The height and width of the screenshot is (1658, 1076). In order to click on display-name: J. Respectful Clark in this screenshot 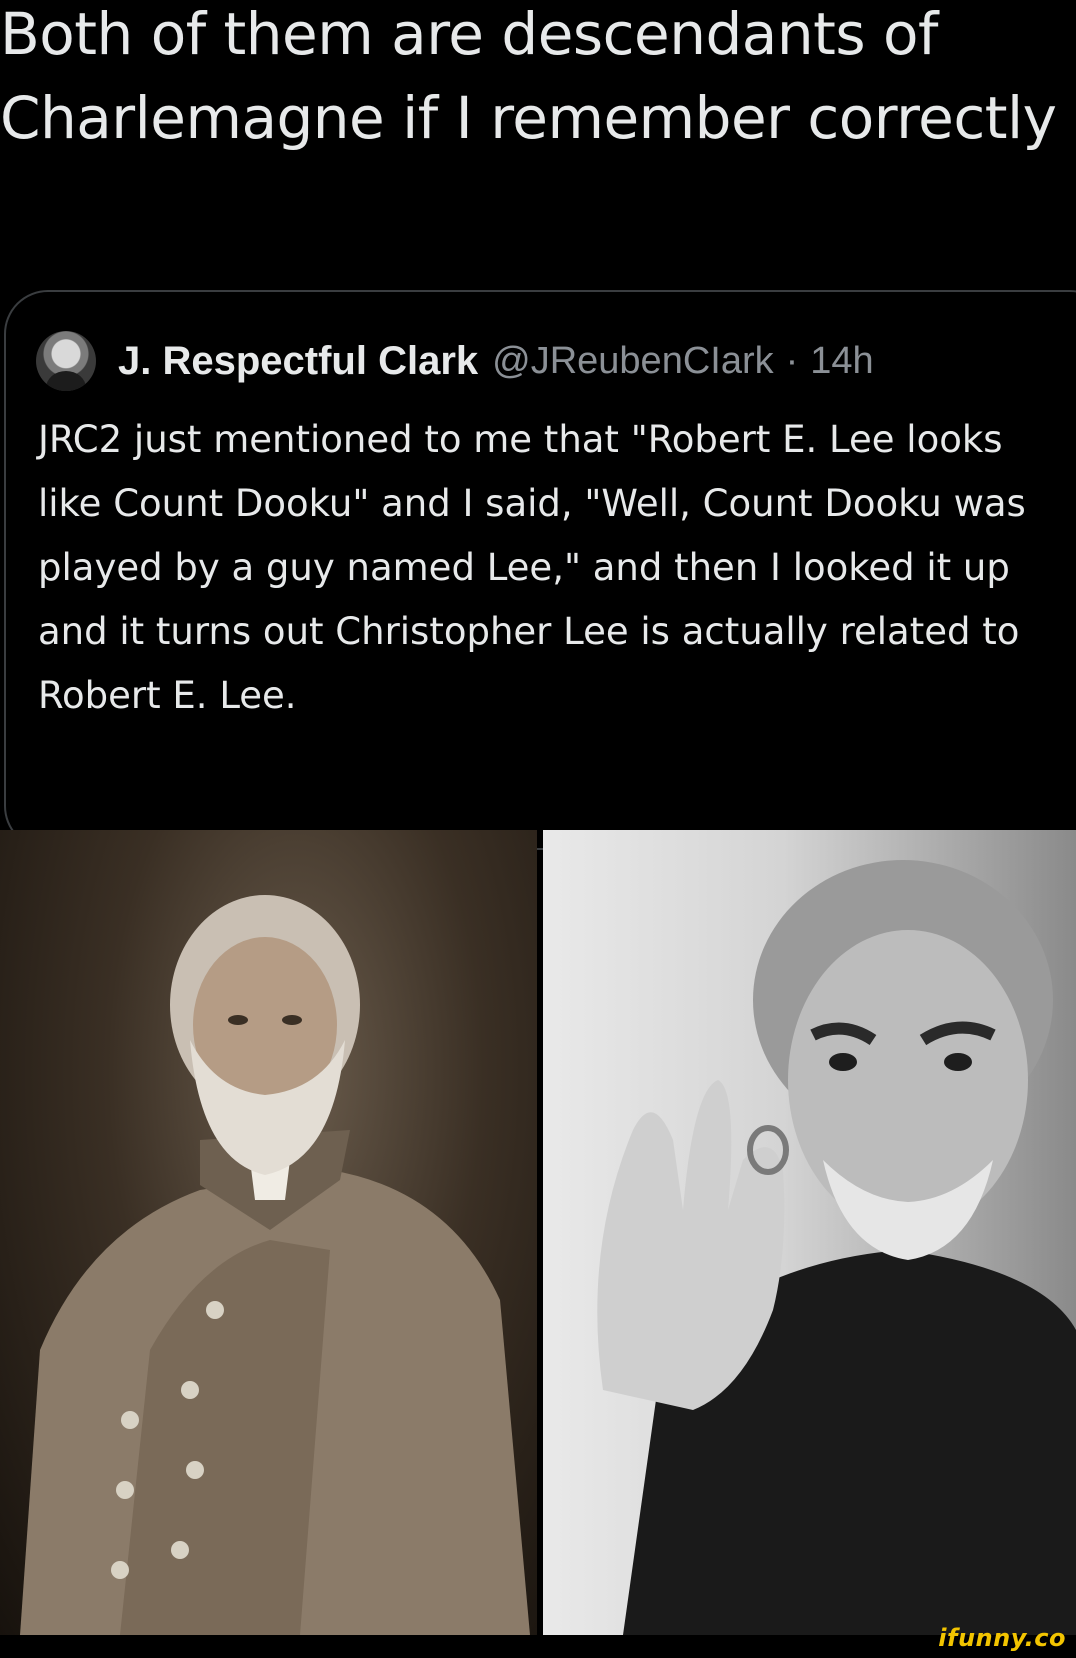, I will do `click(298, 361)`.